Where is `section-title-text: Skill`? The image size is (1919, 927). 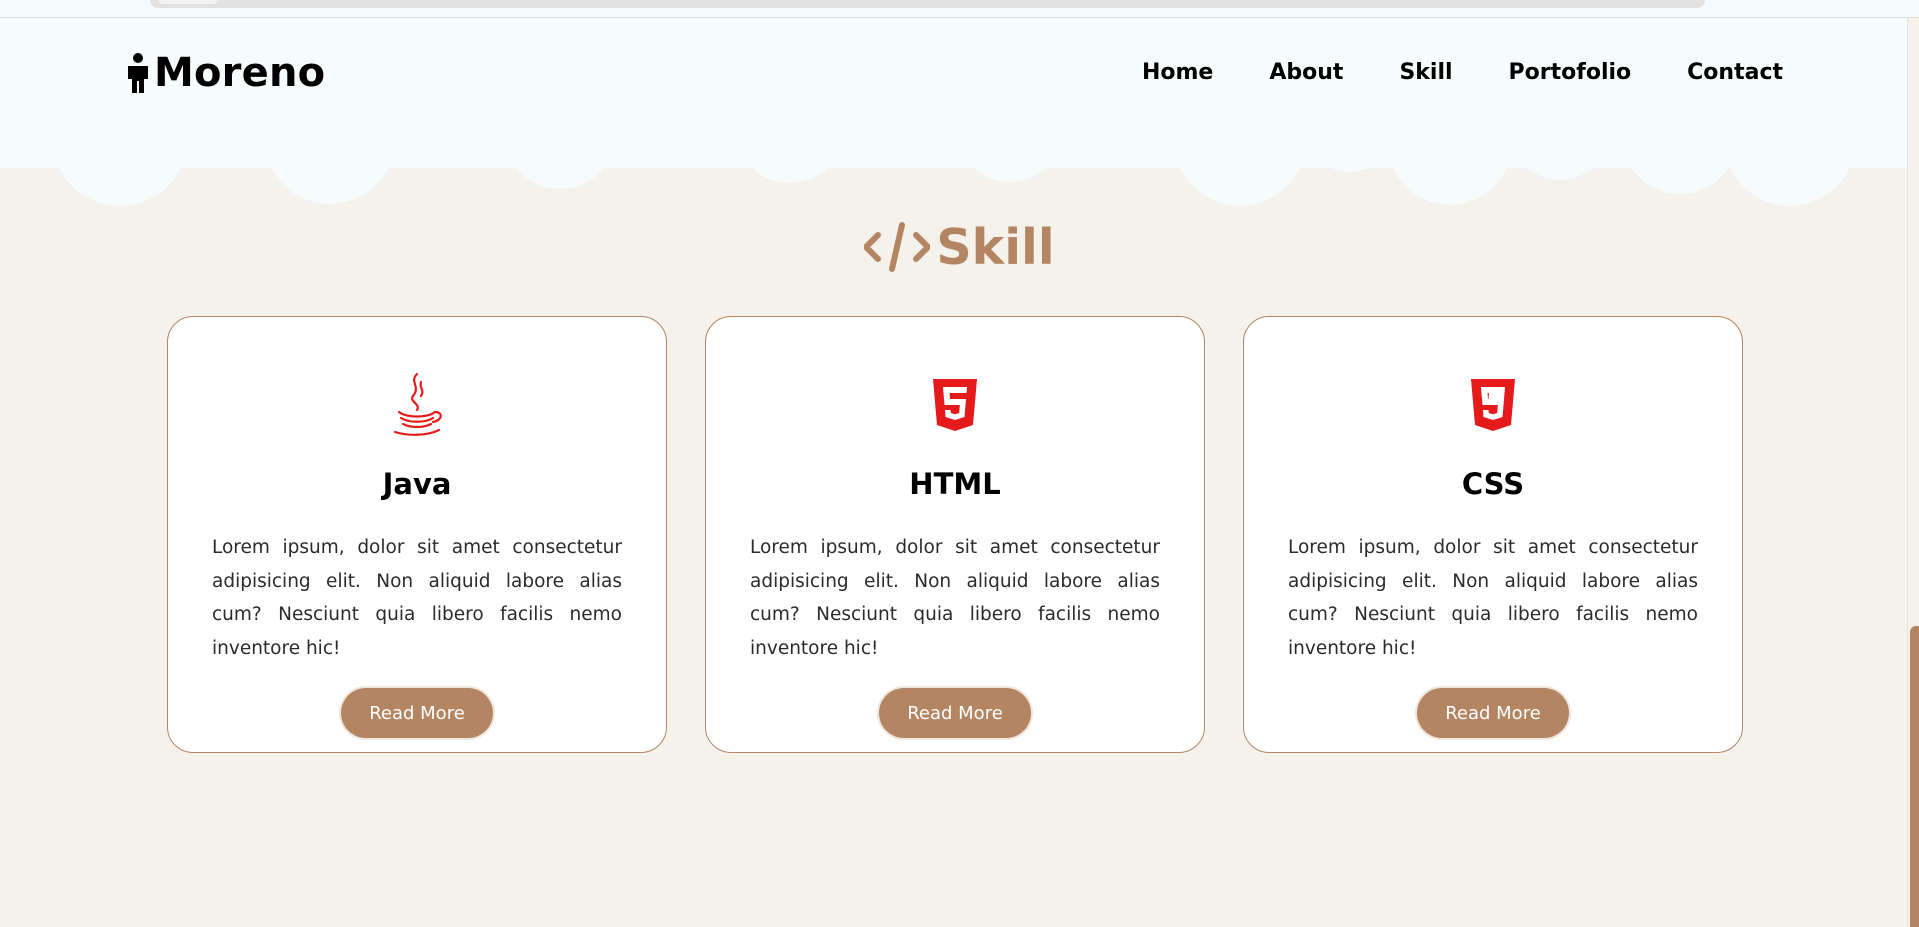 section-title-text: Skill is located at coordinates (995, 247).